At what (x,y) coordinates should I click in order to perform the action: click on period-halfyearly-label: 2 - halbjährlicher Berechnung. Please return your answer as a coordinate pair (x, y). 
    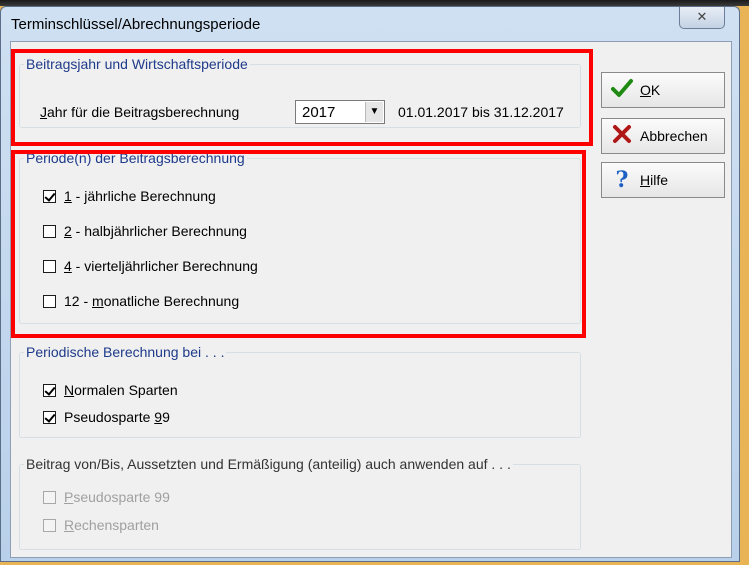
    Looking at the image, I should click on (155, 231).